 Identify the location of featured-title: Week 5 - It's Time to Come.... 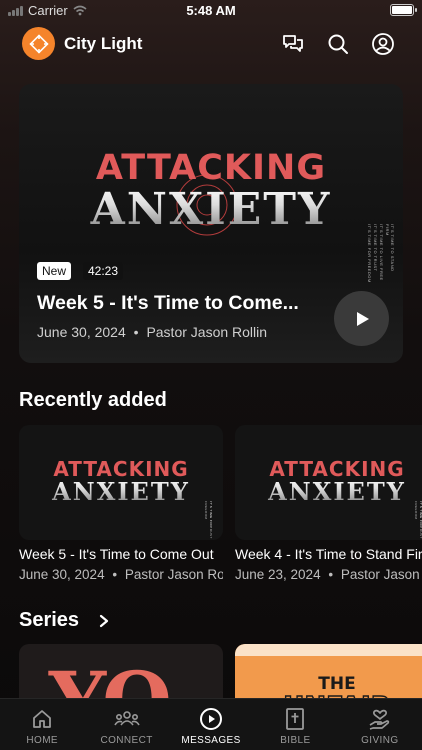
(168, 303).